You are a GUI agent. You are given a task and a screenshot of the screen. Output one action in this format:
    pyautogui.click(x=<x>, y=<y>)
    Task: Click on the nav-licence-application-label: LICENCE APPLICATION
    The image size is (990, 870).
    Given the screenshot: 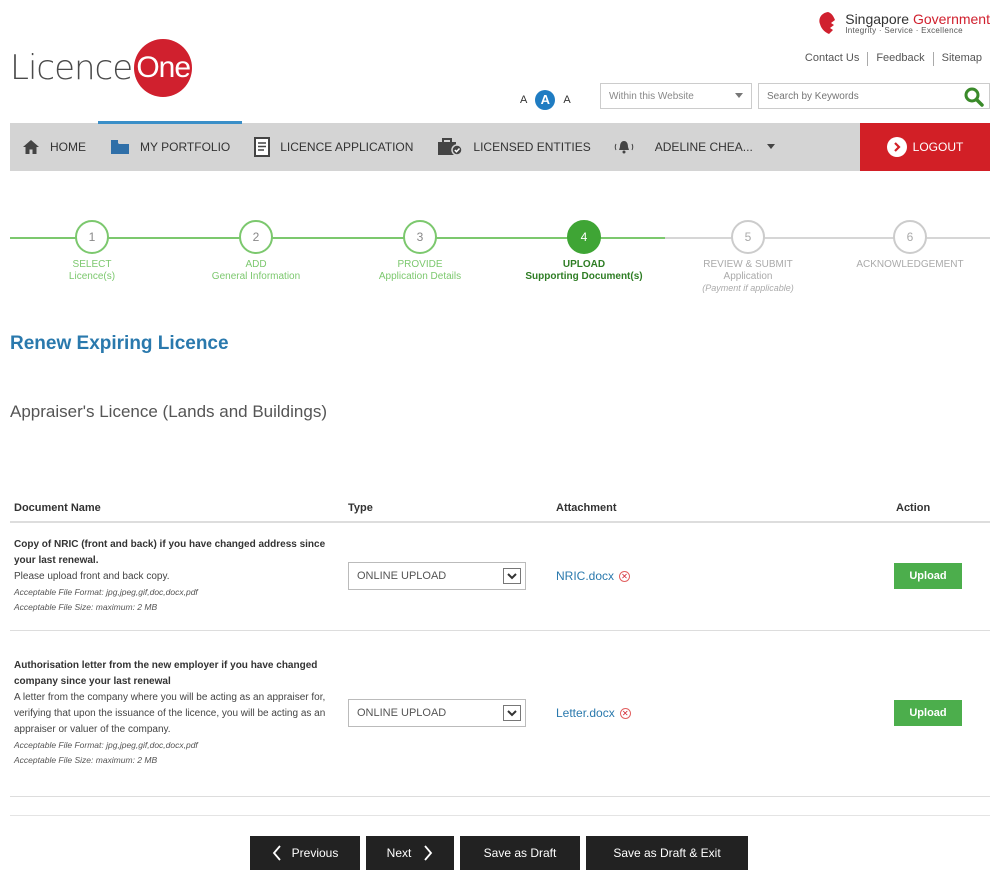 What is the action you would take?
    pyautogui.click(x=347, y=147)
    